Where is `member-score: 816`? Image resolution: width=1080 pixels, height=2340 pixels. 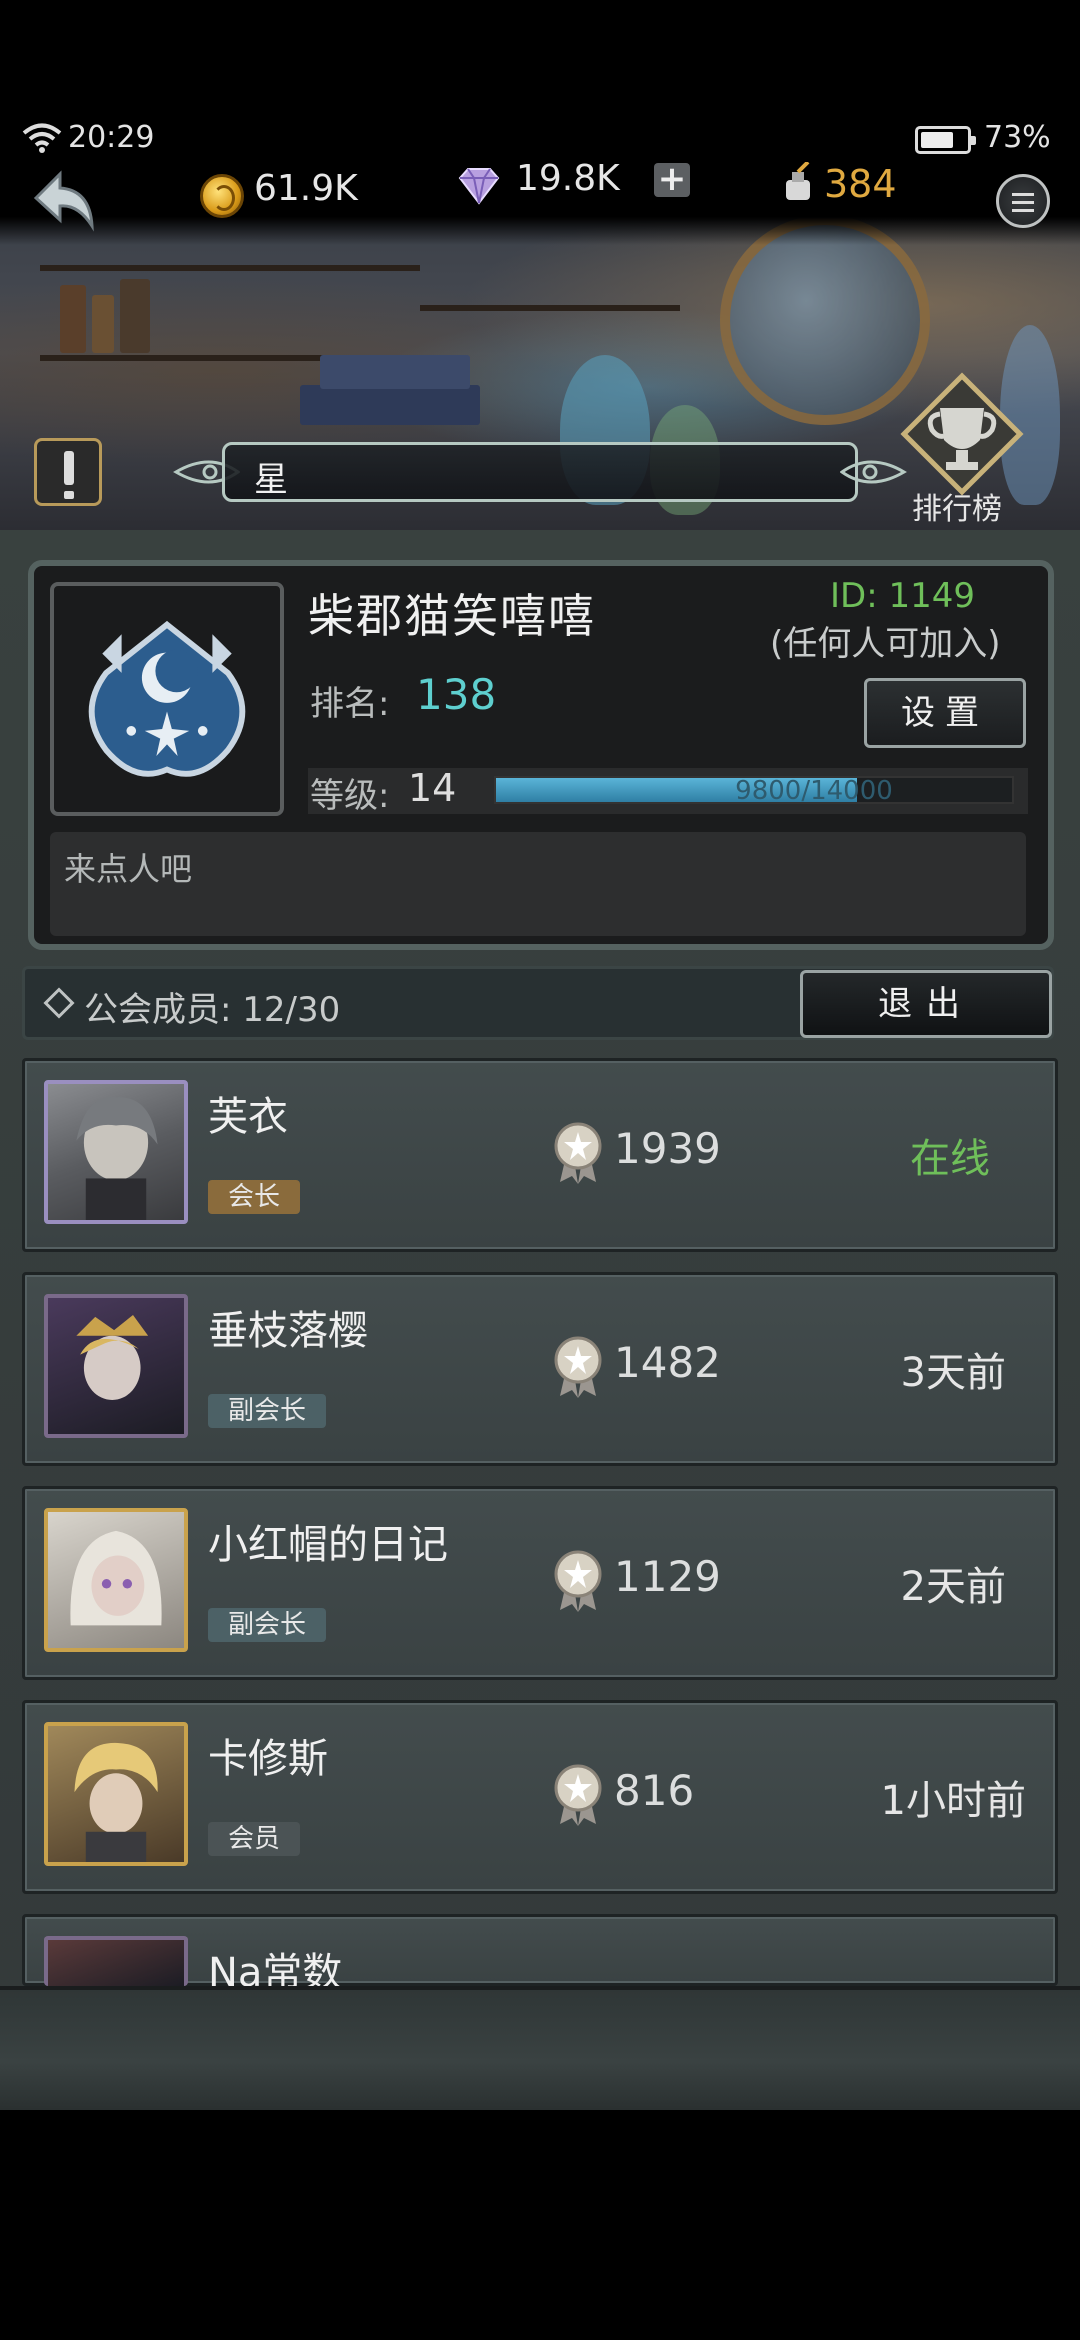 member-score: 816 is located at coordinates (654, 1790).